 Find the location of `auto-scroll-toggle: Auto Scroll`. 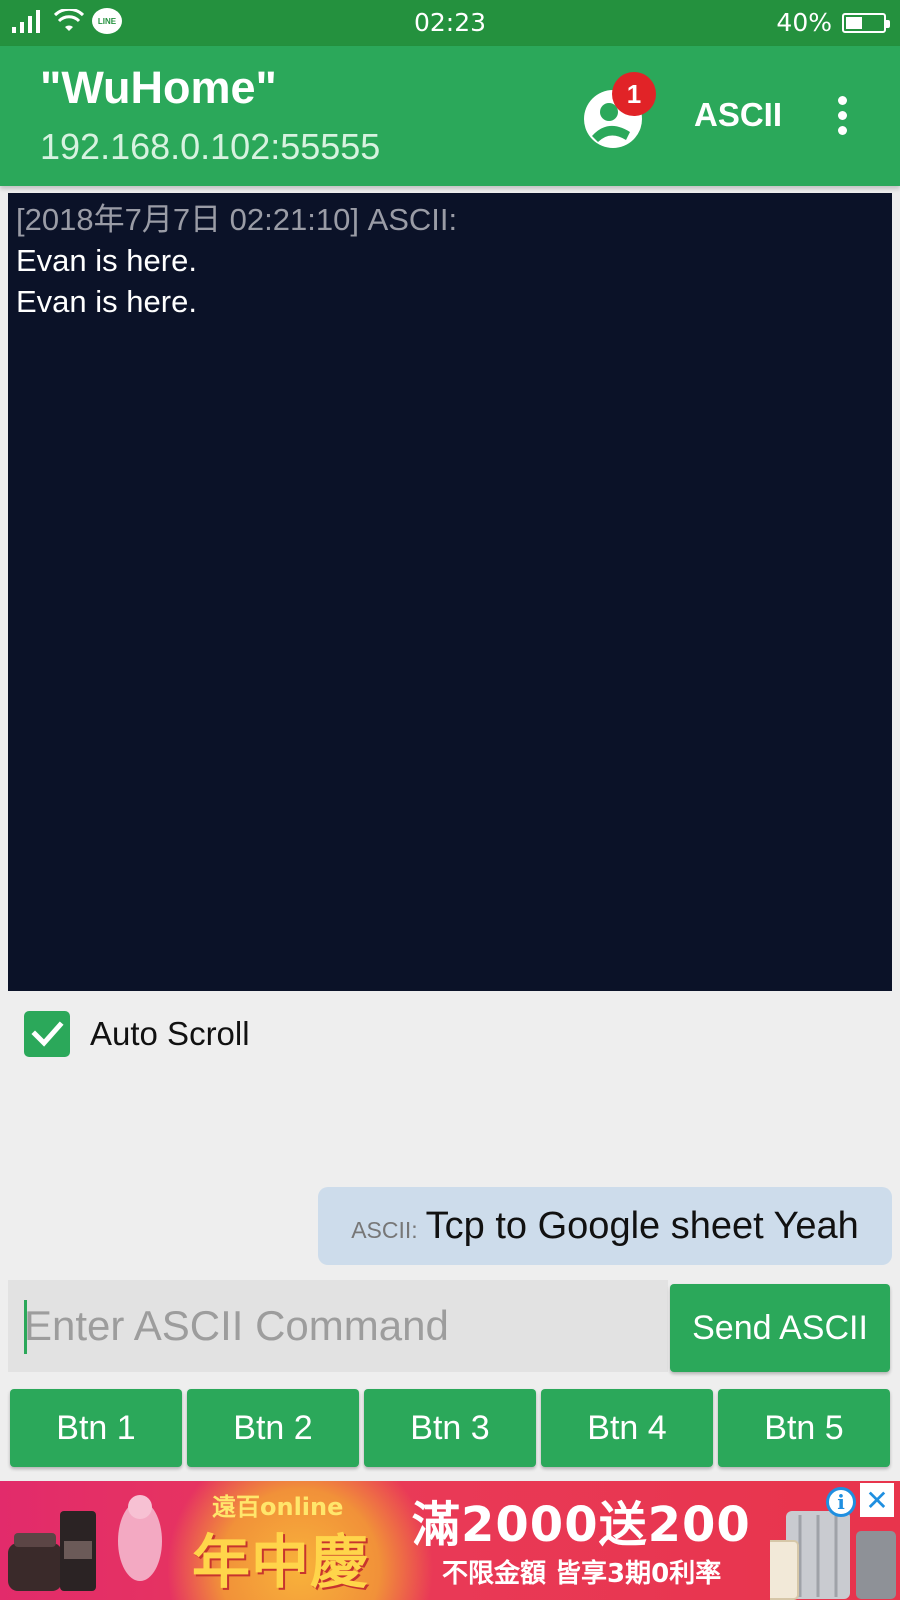

auto-scroll-toggle: Auto Scroll is located at coordinates (137, 1034).